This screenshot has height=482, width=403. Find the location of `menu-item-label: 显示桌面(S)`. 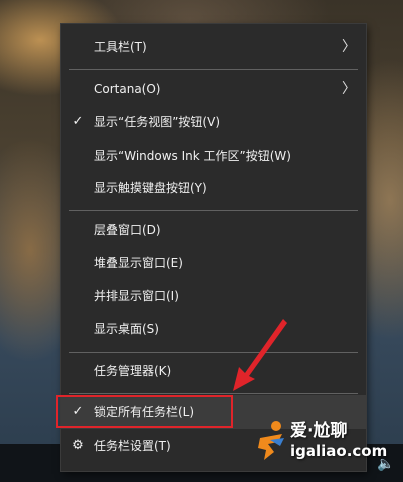

menu-item-label: 显示桌面(S) is located at coordinates (126, 329).